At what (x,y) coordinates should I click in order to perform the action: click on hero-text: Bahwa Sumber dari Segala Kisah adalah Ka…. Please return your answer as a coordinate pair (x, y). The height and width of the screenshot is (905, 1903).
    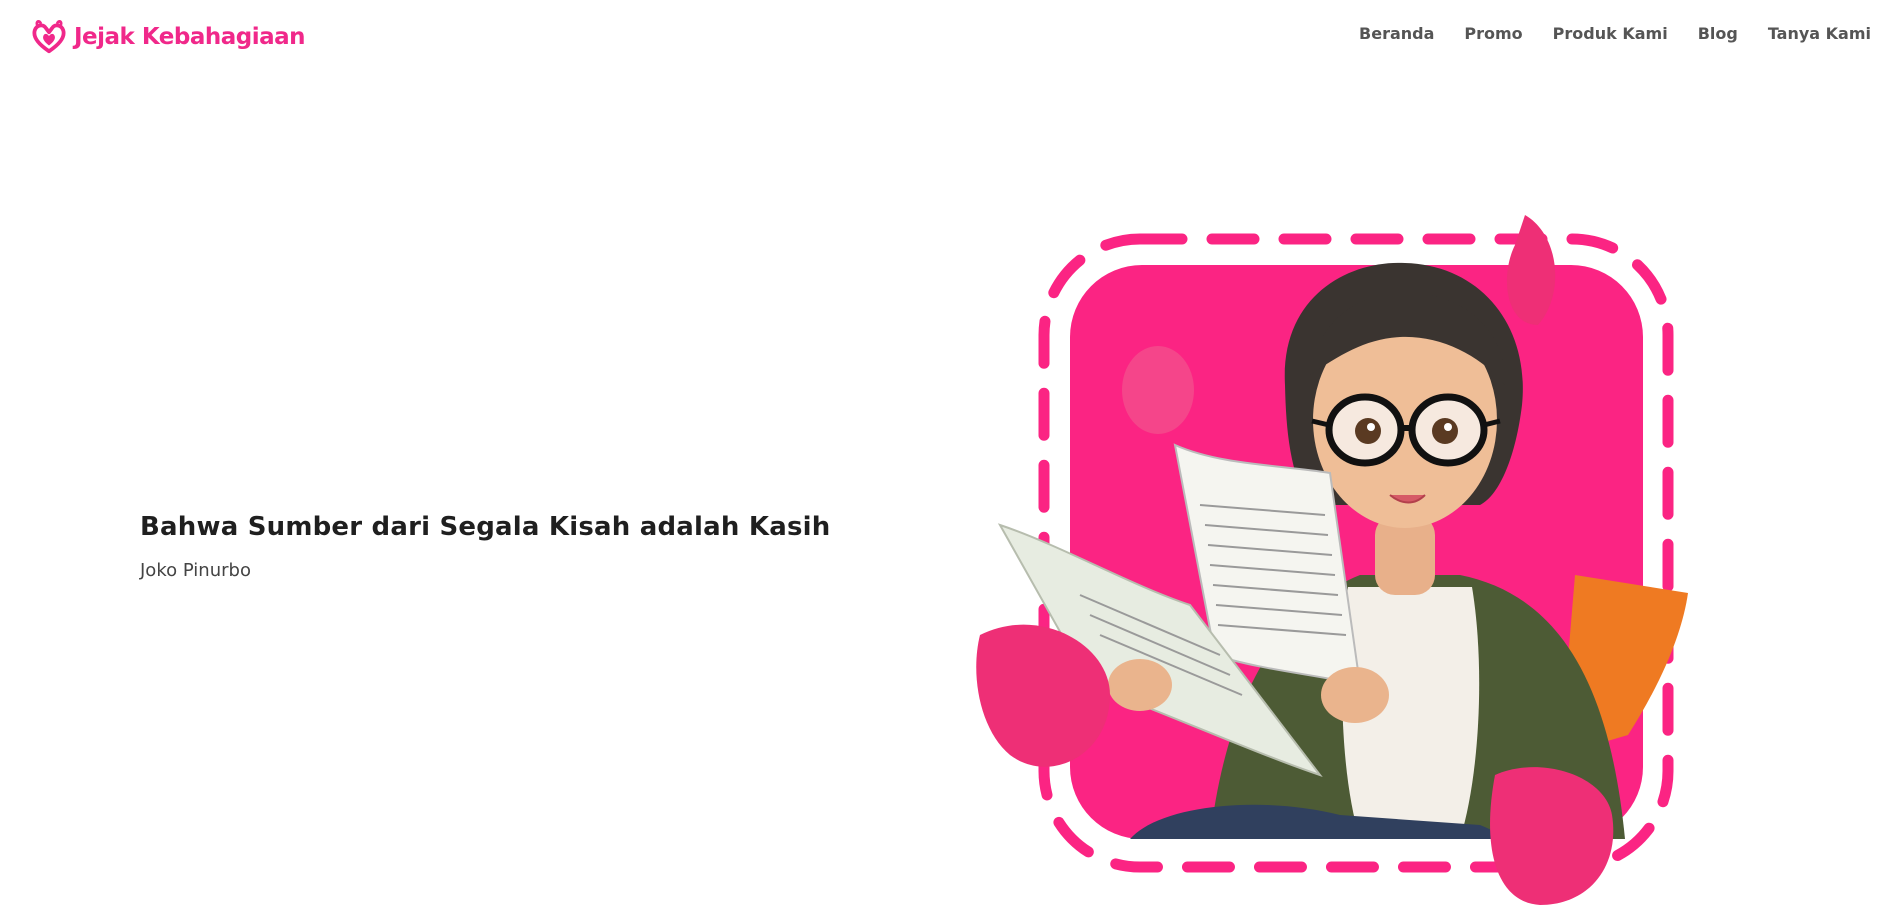
    Looking at the image, I should click on (520, 546).